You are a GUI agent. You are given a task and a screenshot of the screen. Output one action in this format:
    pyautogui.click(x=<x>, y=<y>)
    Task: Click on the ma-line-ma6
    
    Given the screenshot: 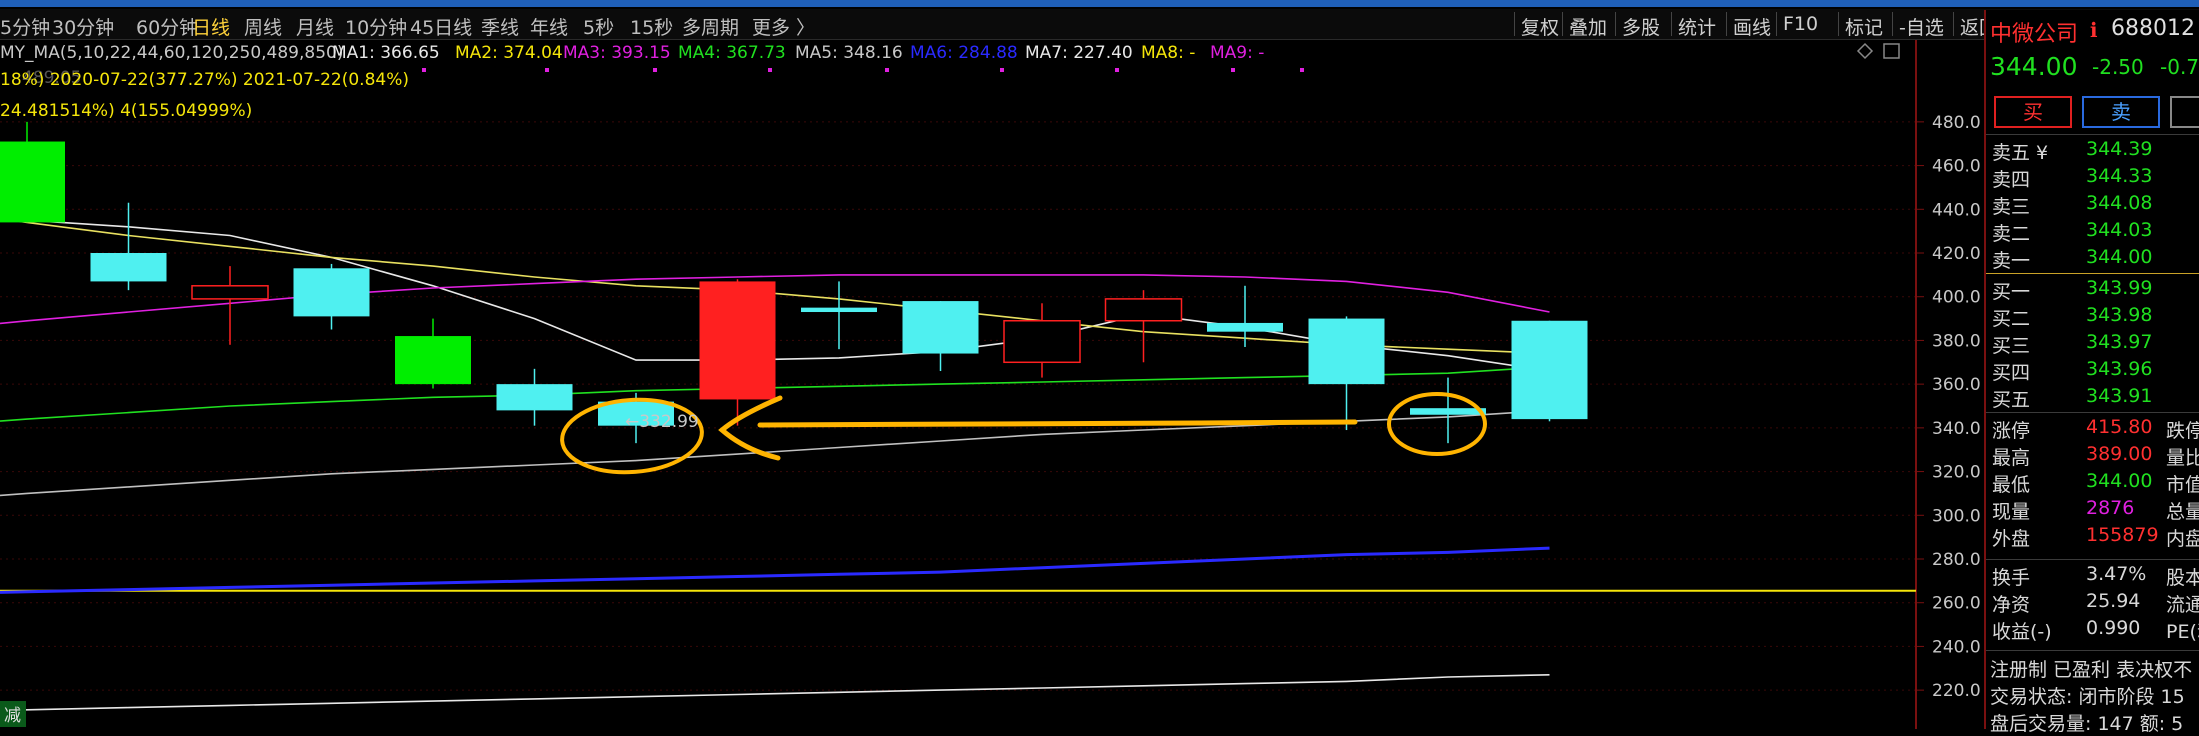 What is the action you would take?
    pyautogui.click(x=775, y=570)
    